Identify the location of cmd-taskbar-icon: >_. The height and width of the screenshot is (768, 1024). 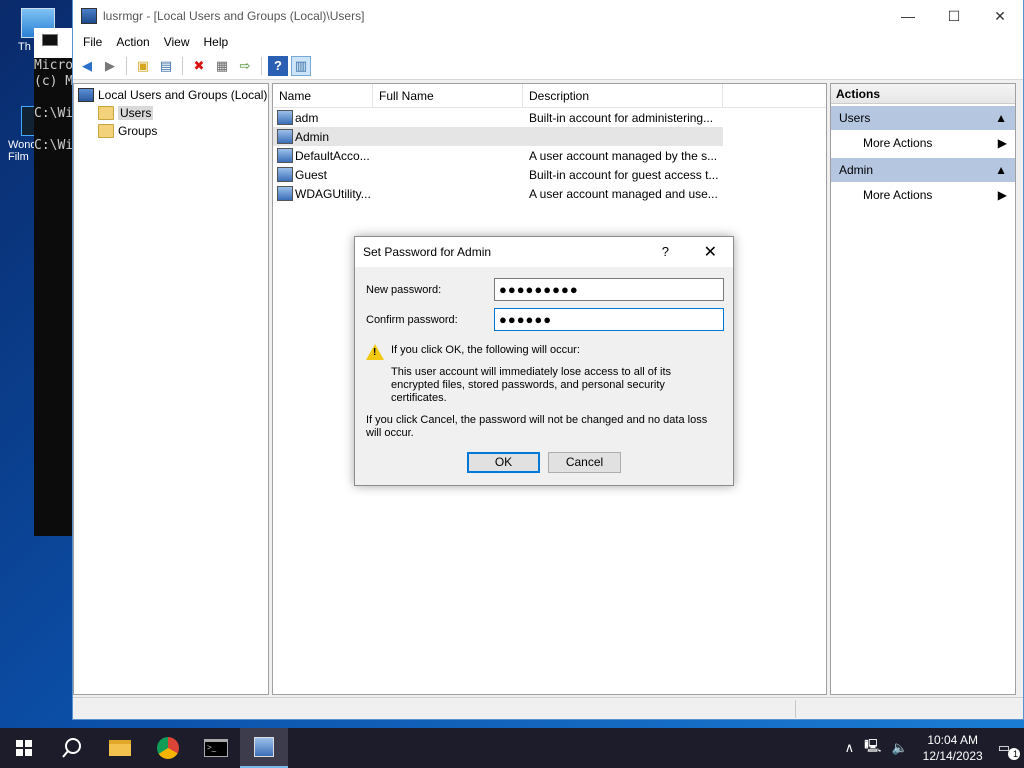
(216, 748).